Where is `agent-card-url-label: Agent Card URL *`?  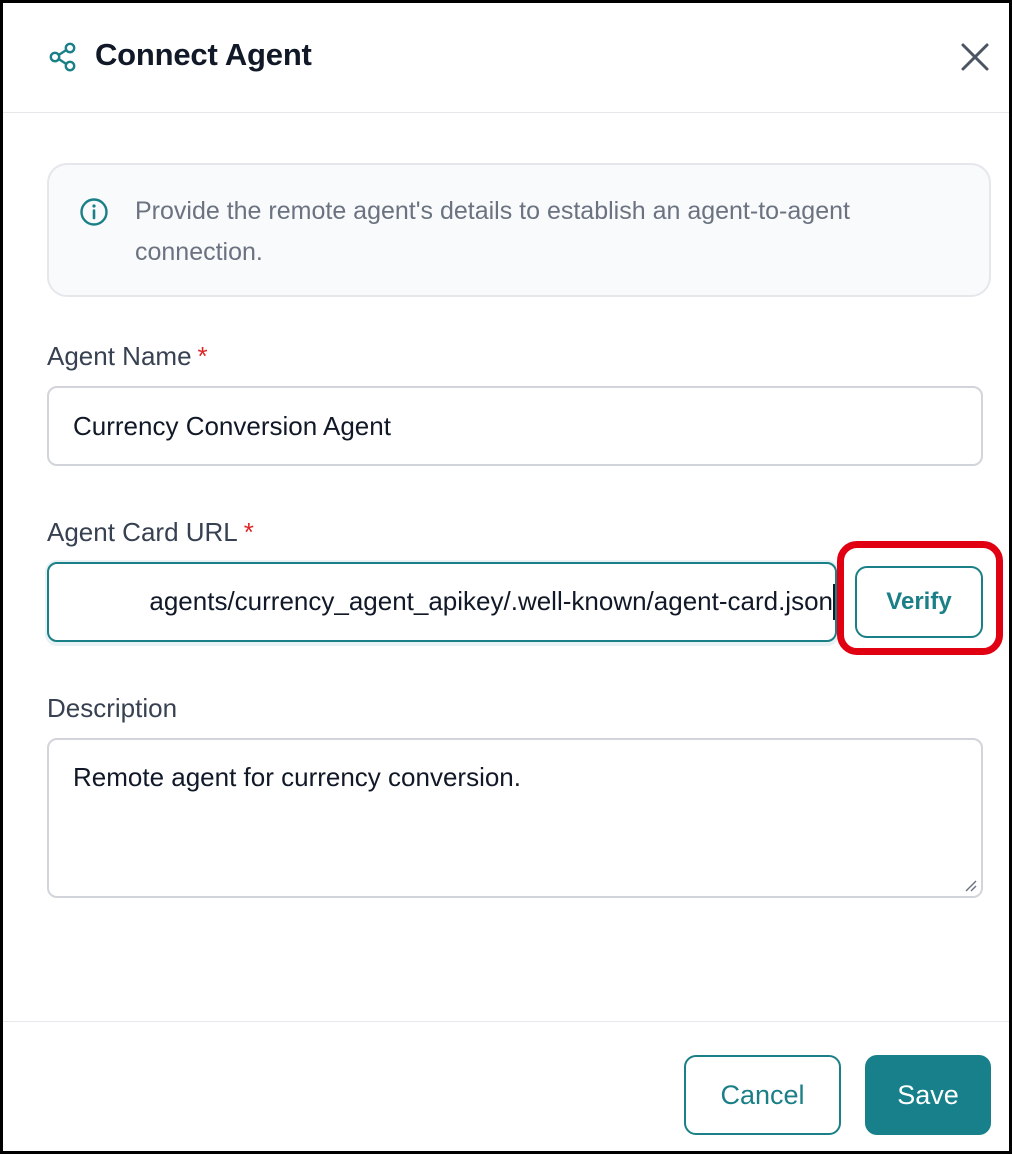
agent-card-url-label: Agent Card URL * is located at coordinates (150, 532).